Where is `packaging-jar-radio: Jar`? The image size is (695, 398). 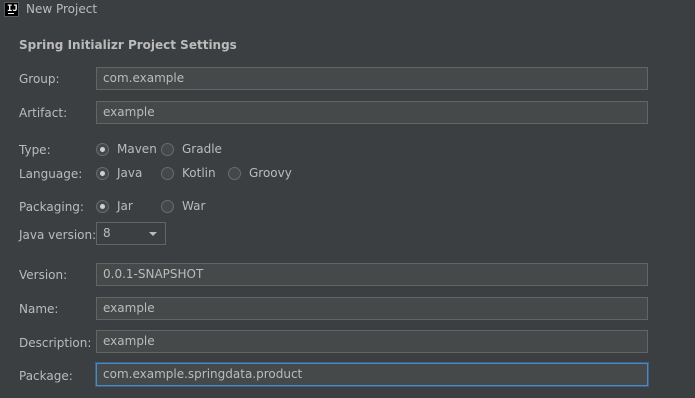
packaging-jar-radio: Jar is located at coordinates (114, 206).